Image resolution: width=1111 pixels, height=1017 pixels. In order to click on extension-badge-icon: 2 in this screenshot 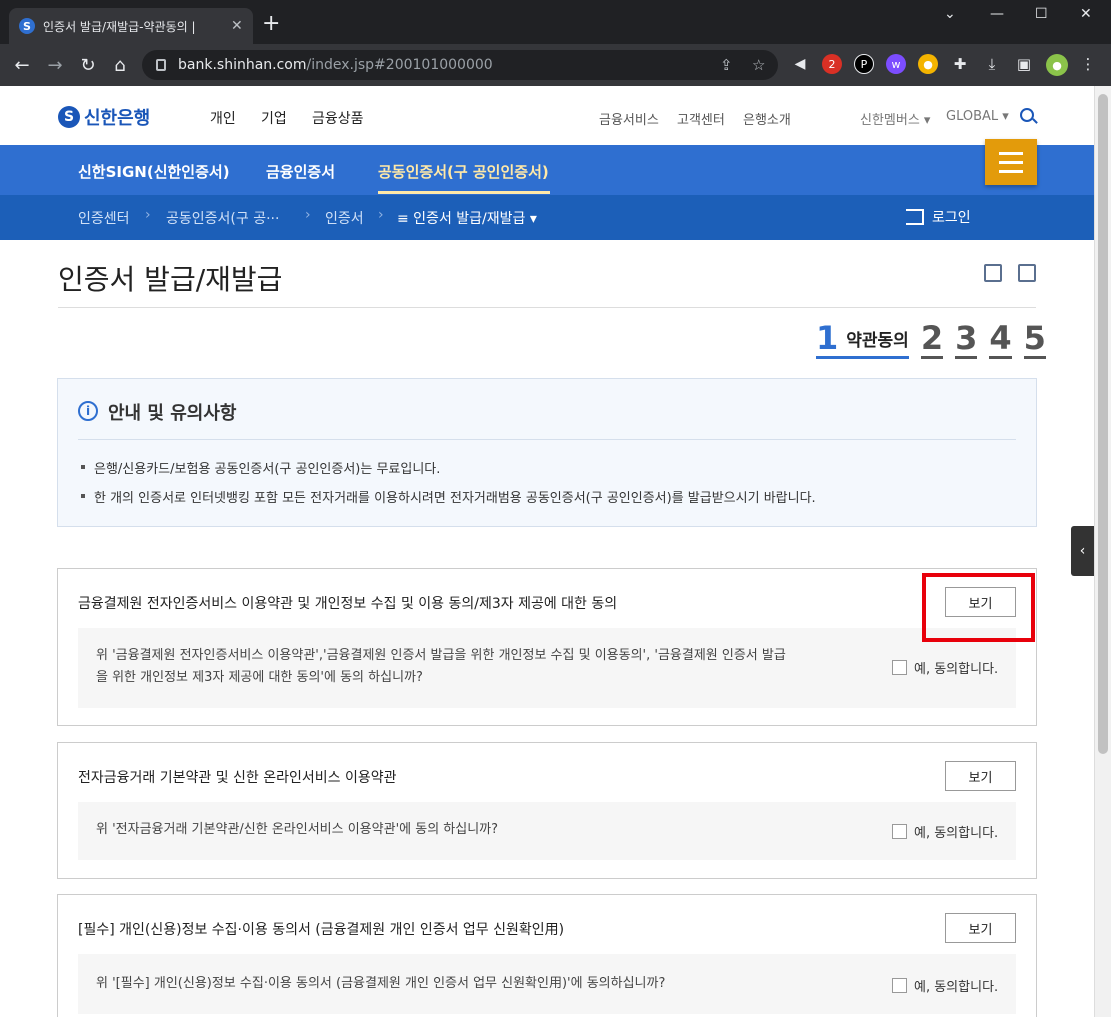, I will do `click(832, 64)`.